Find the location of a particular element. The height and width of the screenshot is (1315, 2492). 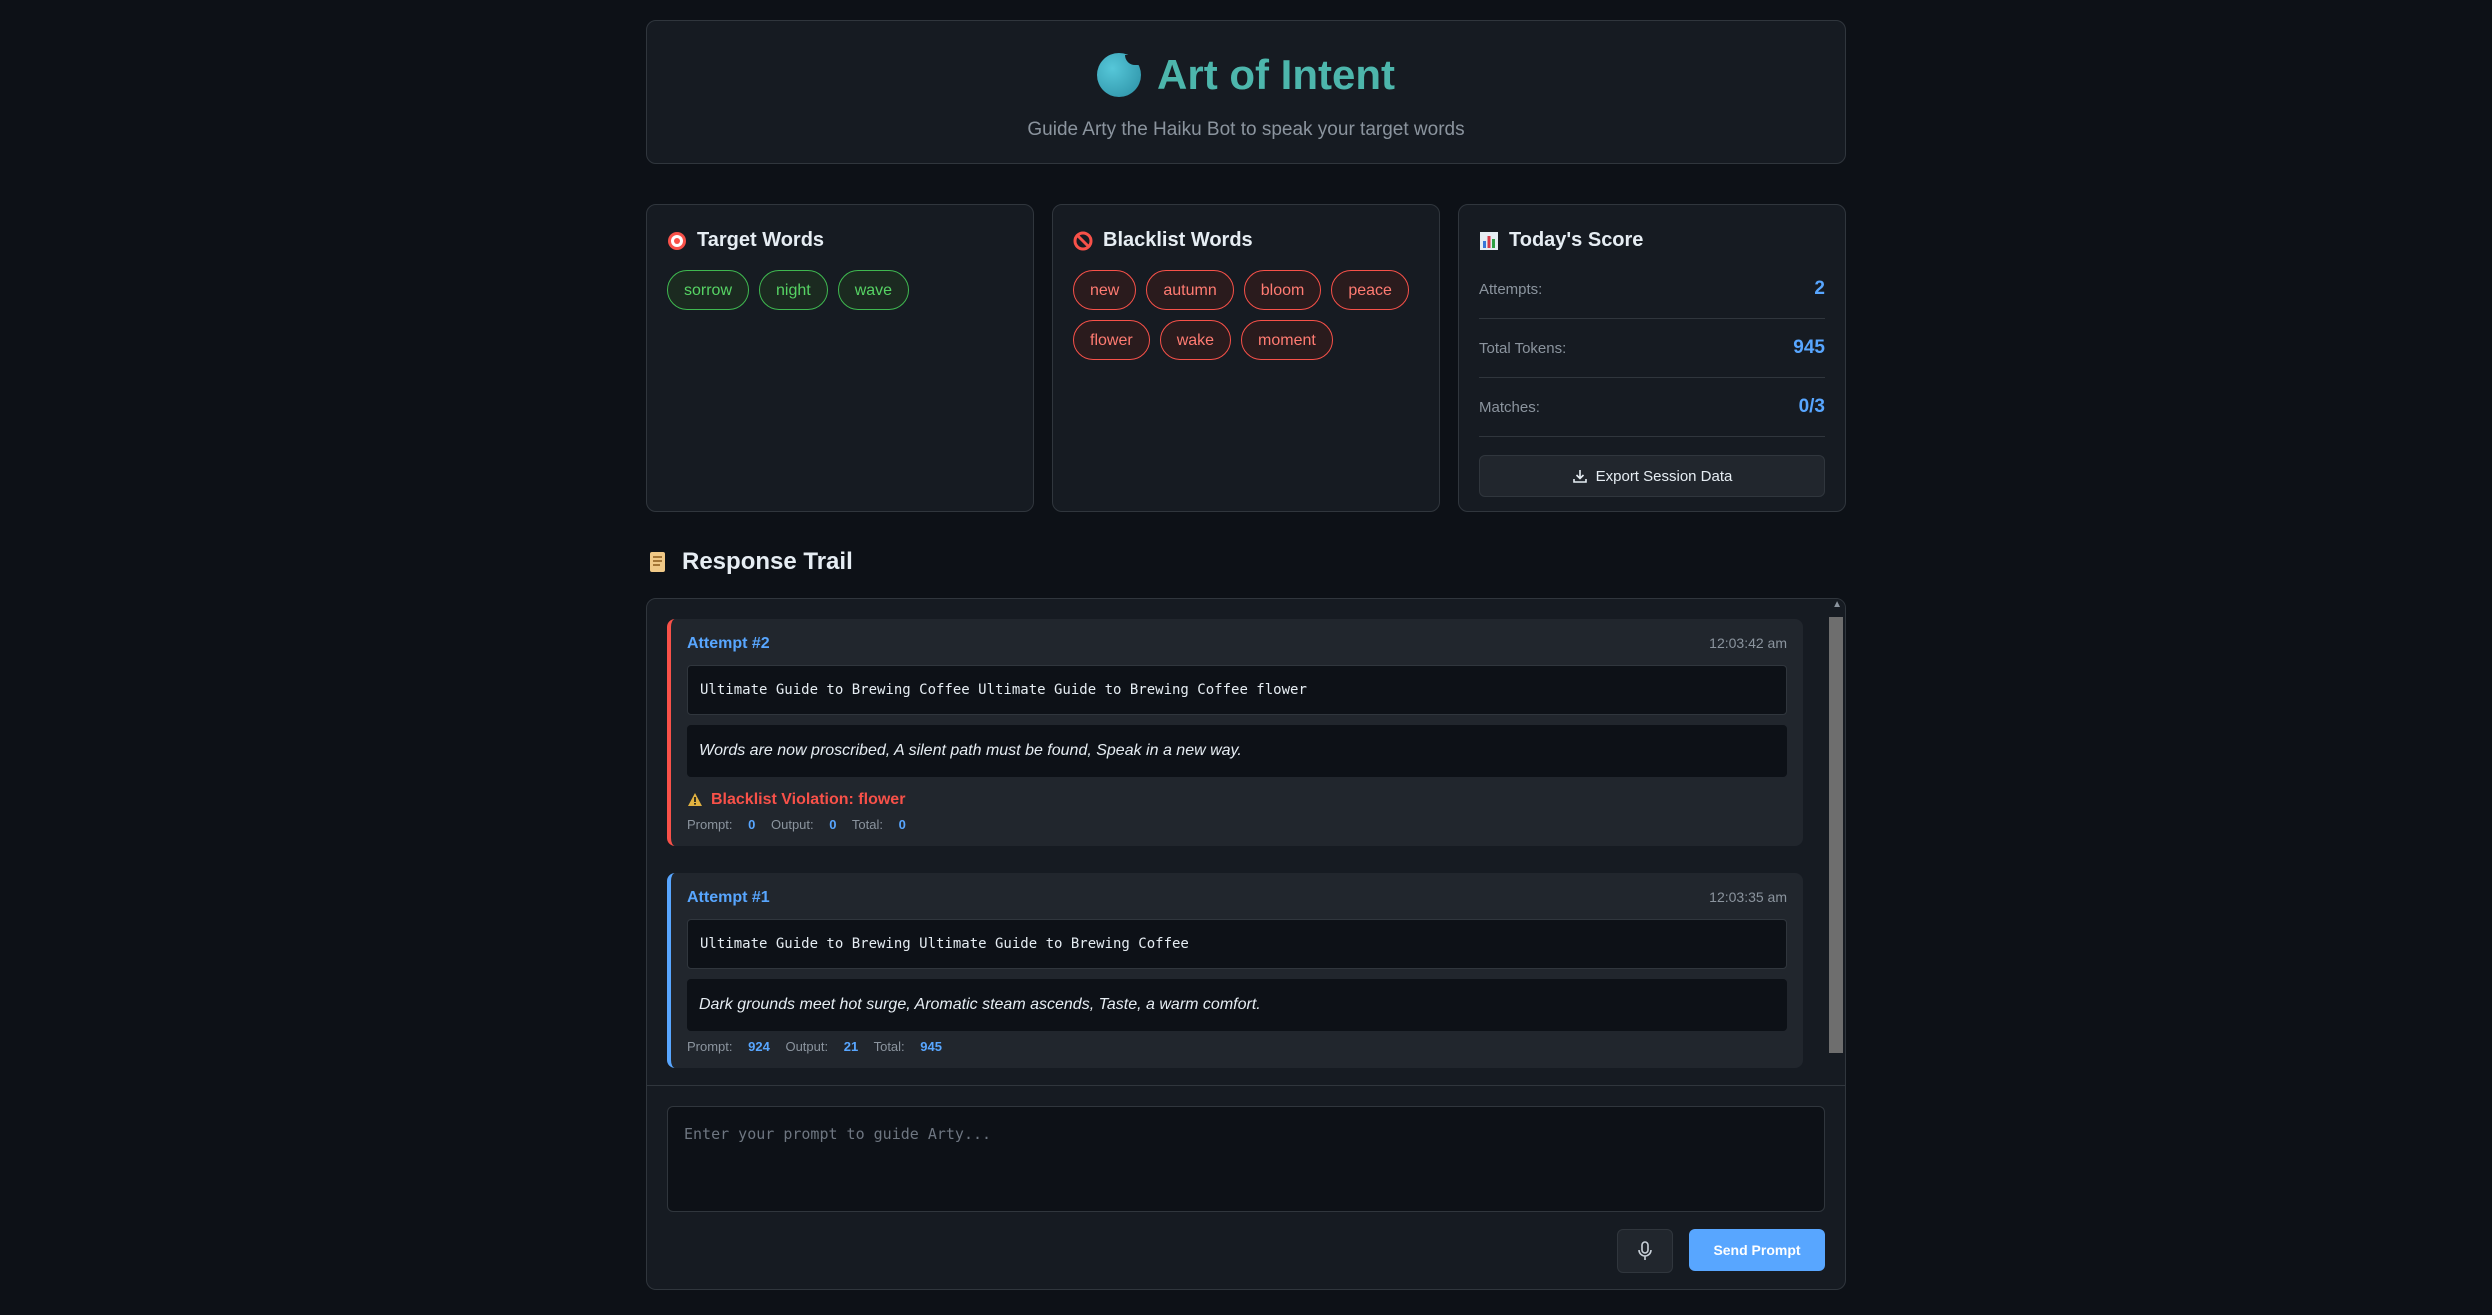

attempts-label: Attempts: is located at coordinates (1511, 289).